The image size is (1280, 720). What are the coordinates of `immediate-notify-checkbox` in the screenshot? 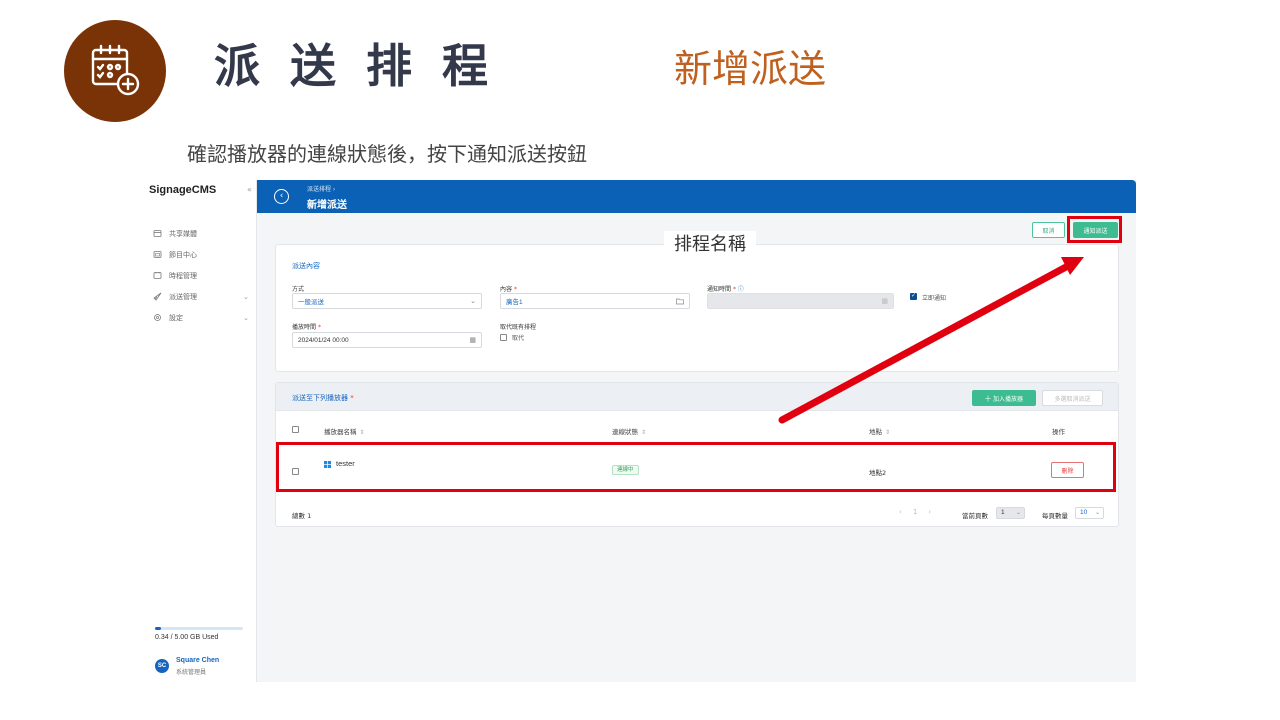 It's located at (913, 296).